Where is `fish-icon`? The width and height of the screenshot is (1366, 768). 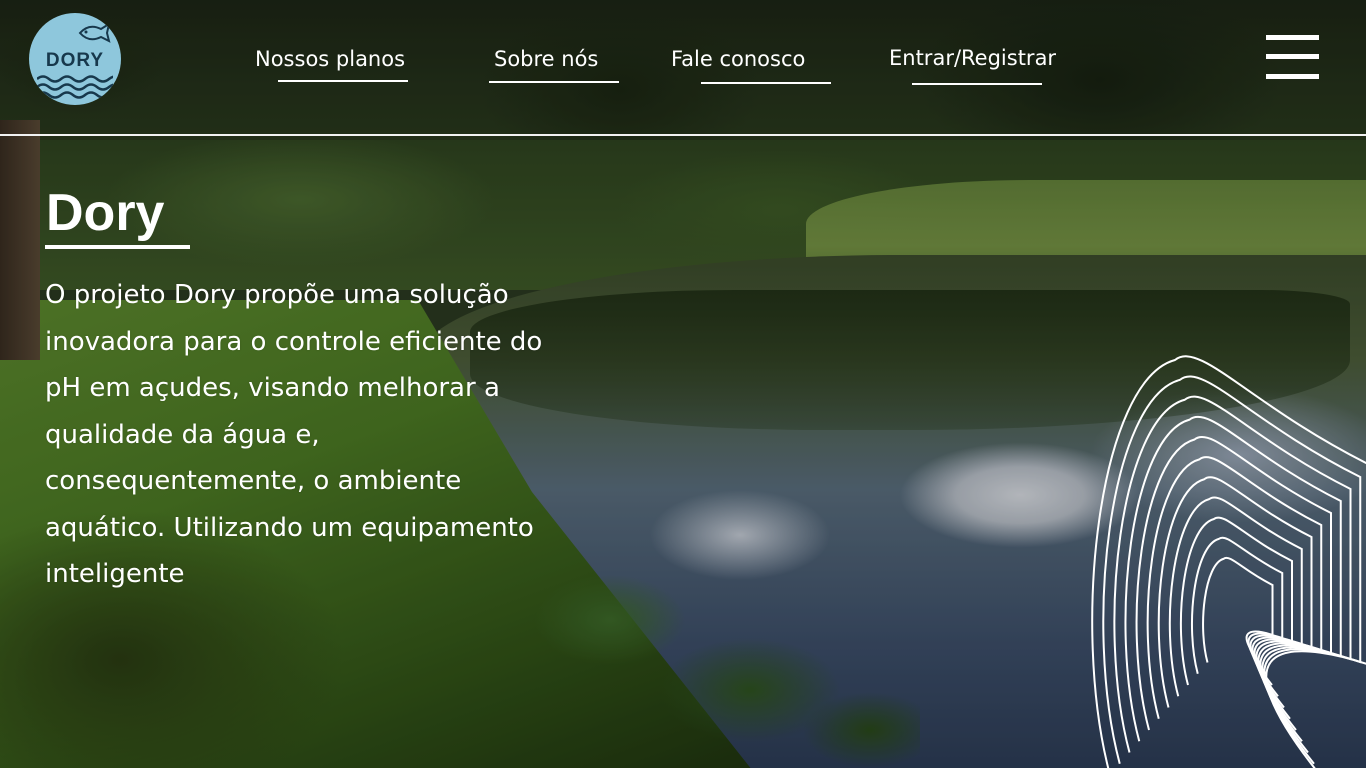
fish-icon is located at coordinates (94, 32).